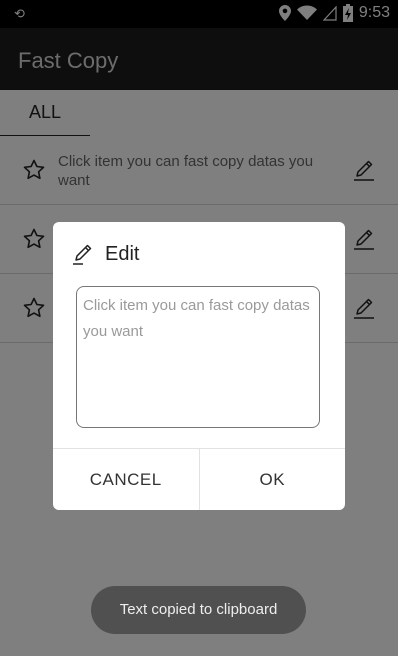 This screenshot has width=398, height=656. What do you see at coordinates (82, 254) in the screenshot?
I see `pencil-icon` at bounding box center [82, 254].